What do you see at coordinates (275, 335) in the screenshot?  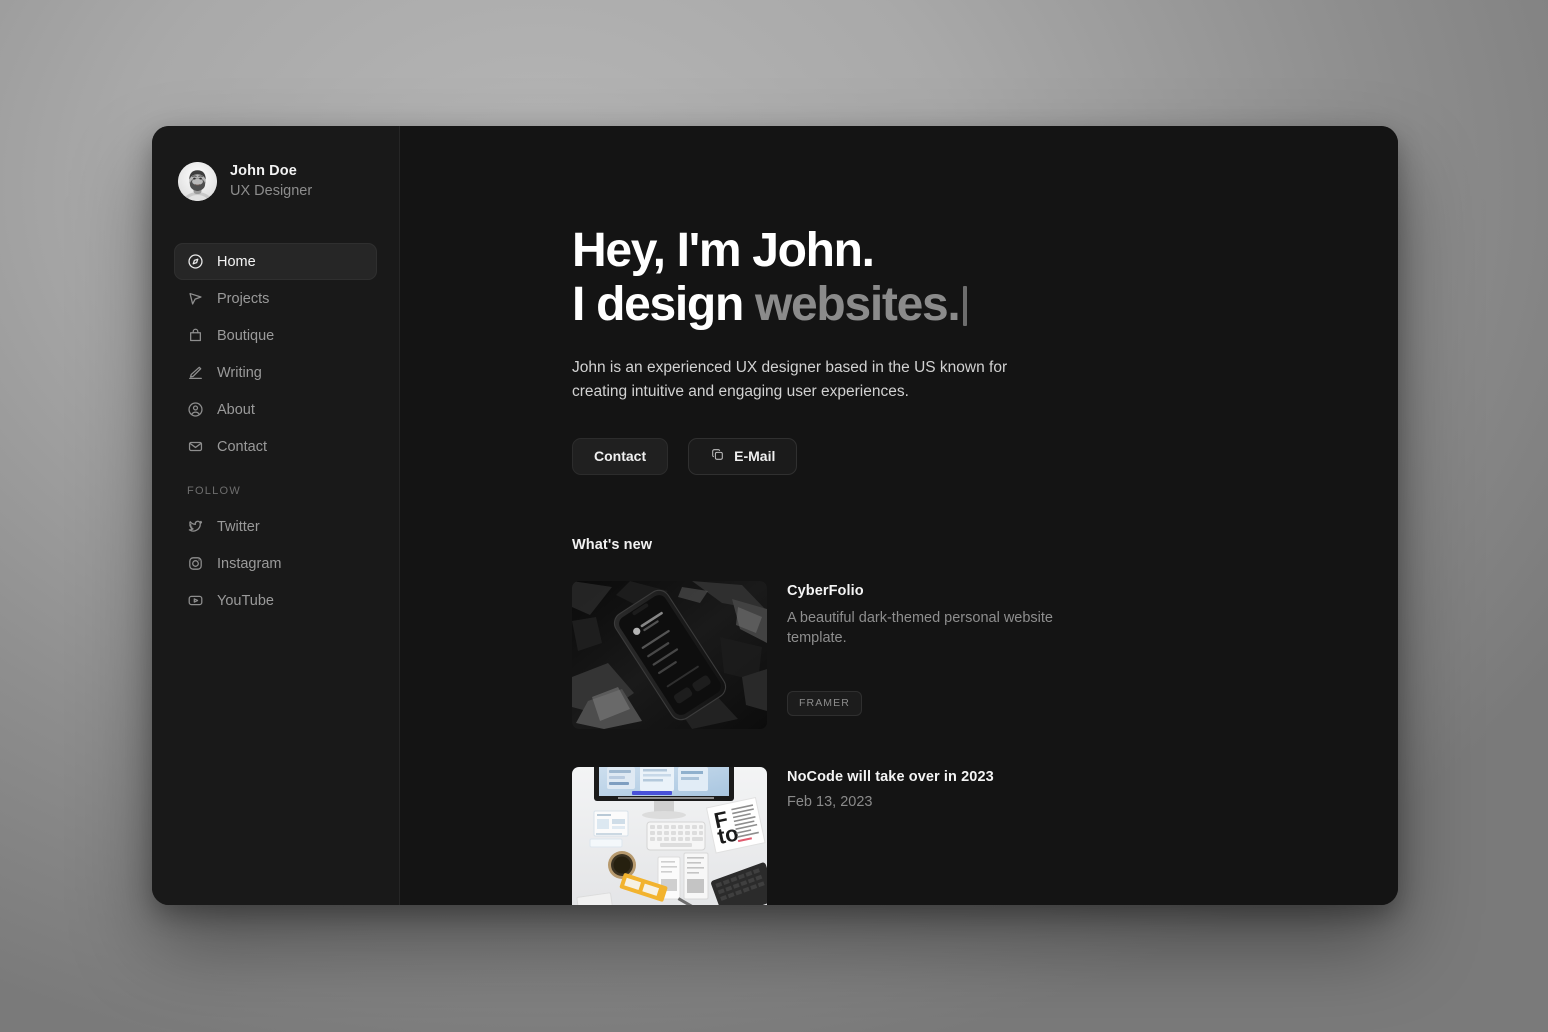 I see `sidebar-item-boutique: Boutique` at bounding box center [275, 335].